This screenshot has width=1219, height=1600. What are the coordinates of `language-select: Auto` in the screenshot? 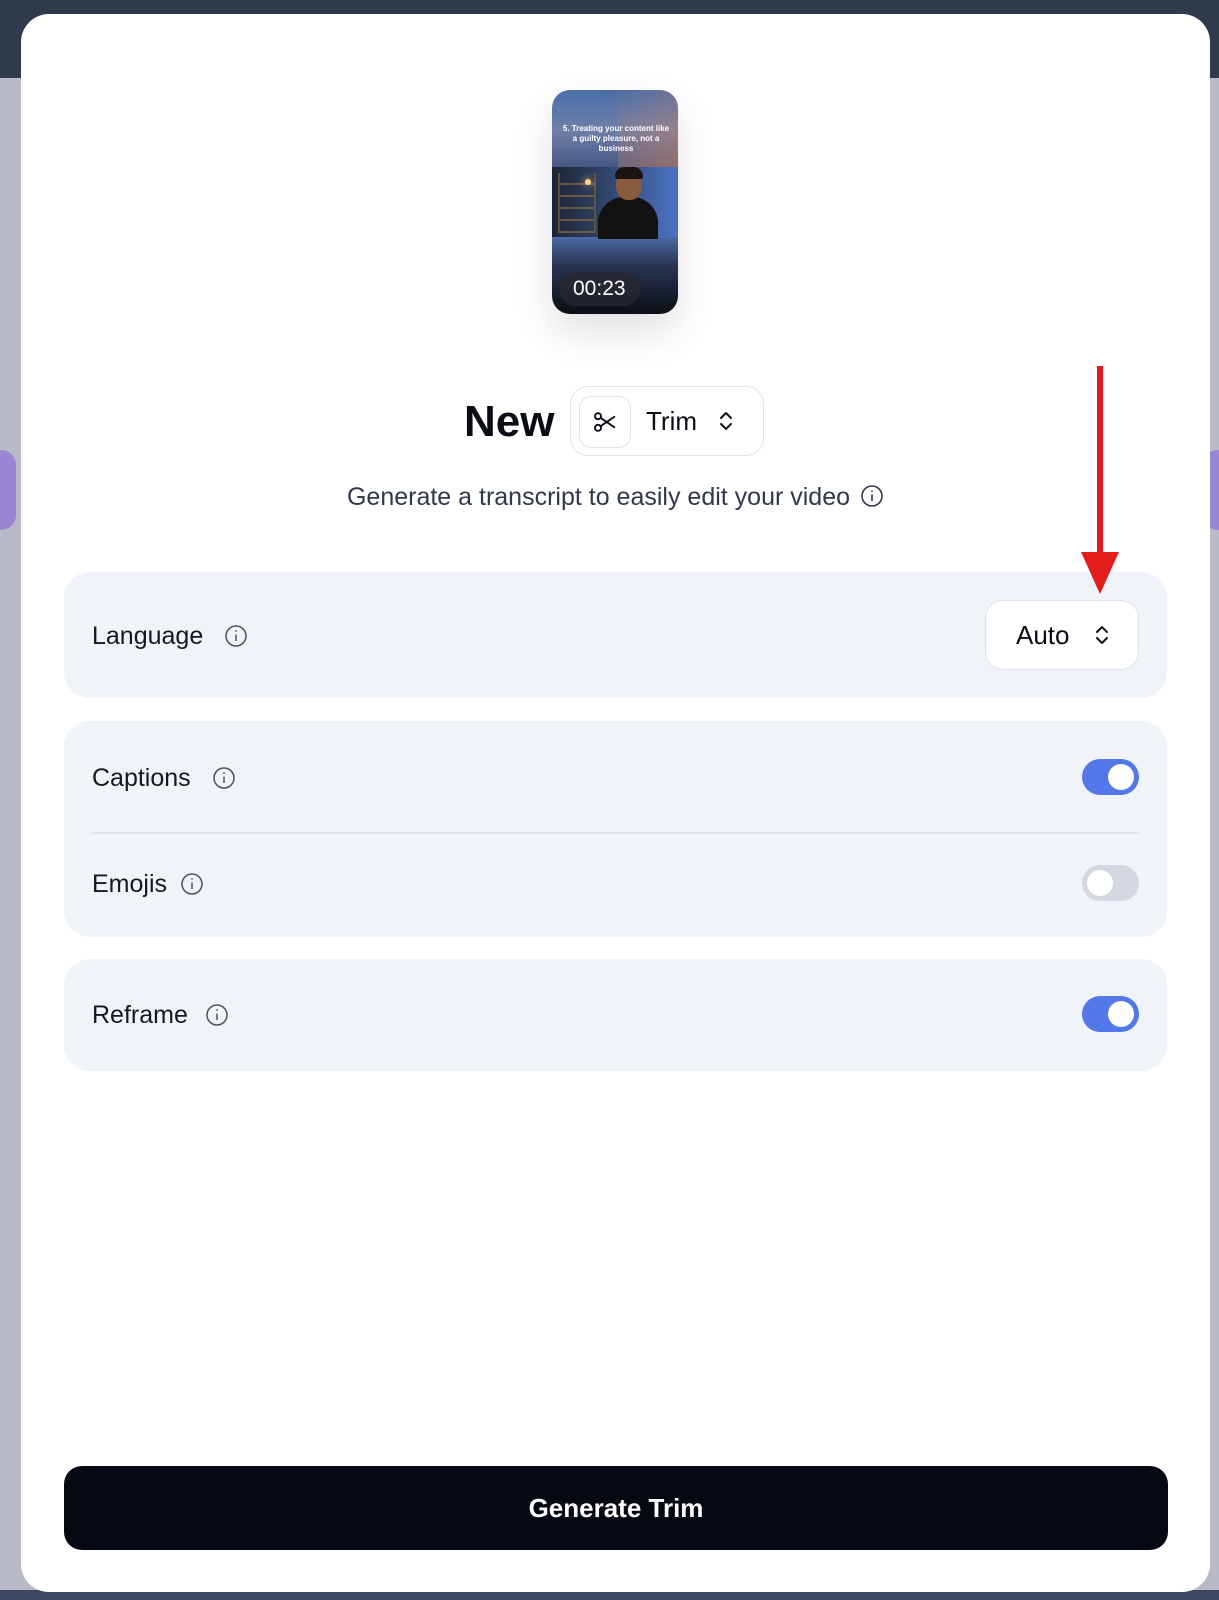 It's located at (1062, 635).